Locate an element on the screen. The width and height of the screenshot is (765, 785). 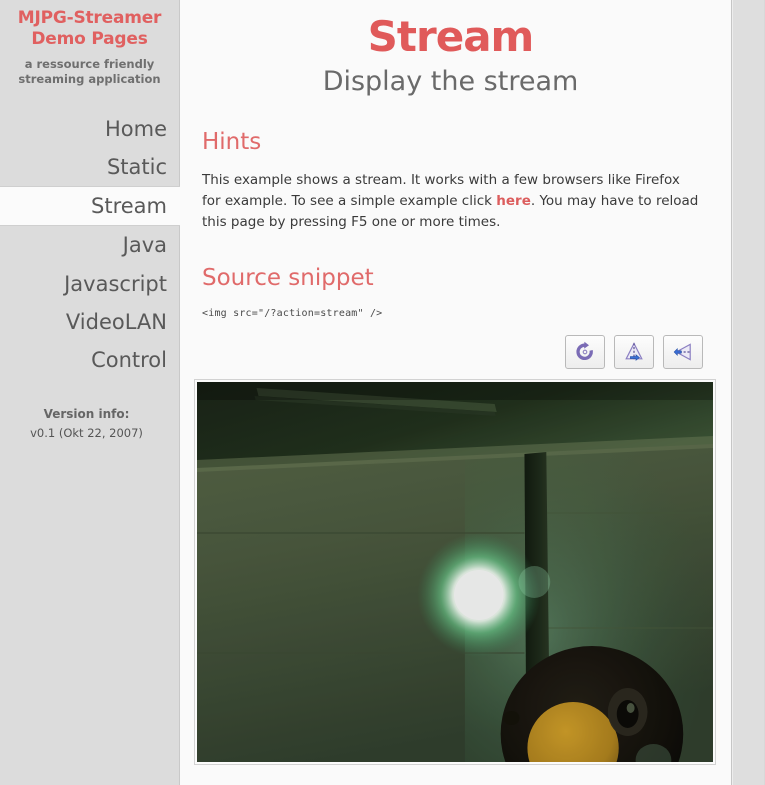
version-info-value: v0.1 (Okt 22, 2007) is located at coordinates (86, 433).